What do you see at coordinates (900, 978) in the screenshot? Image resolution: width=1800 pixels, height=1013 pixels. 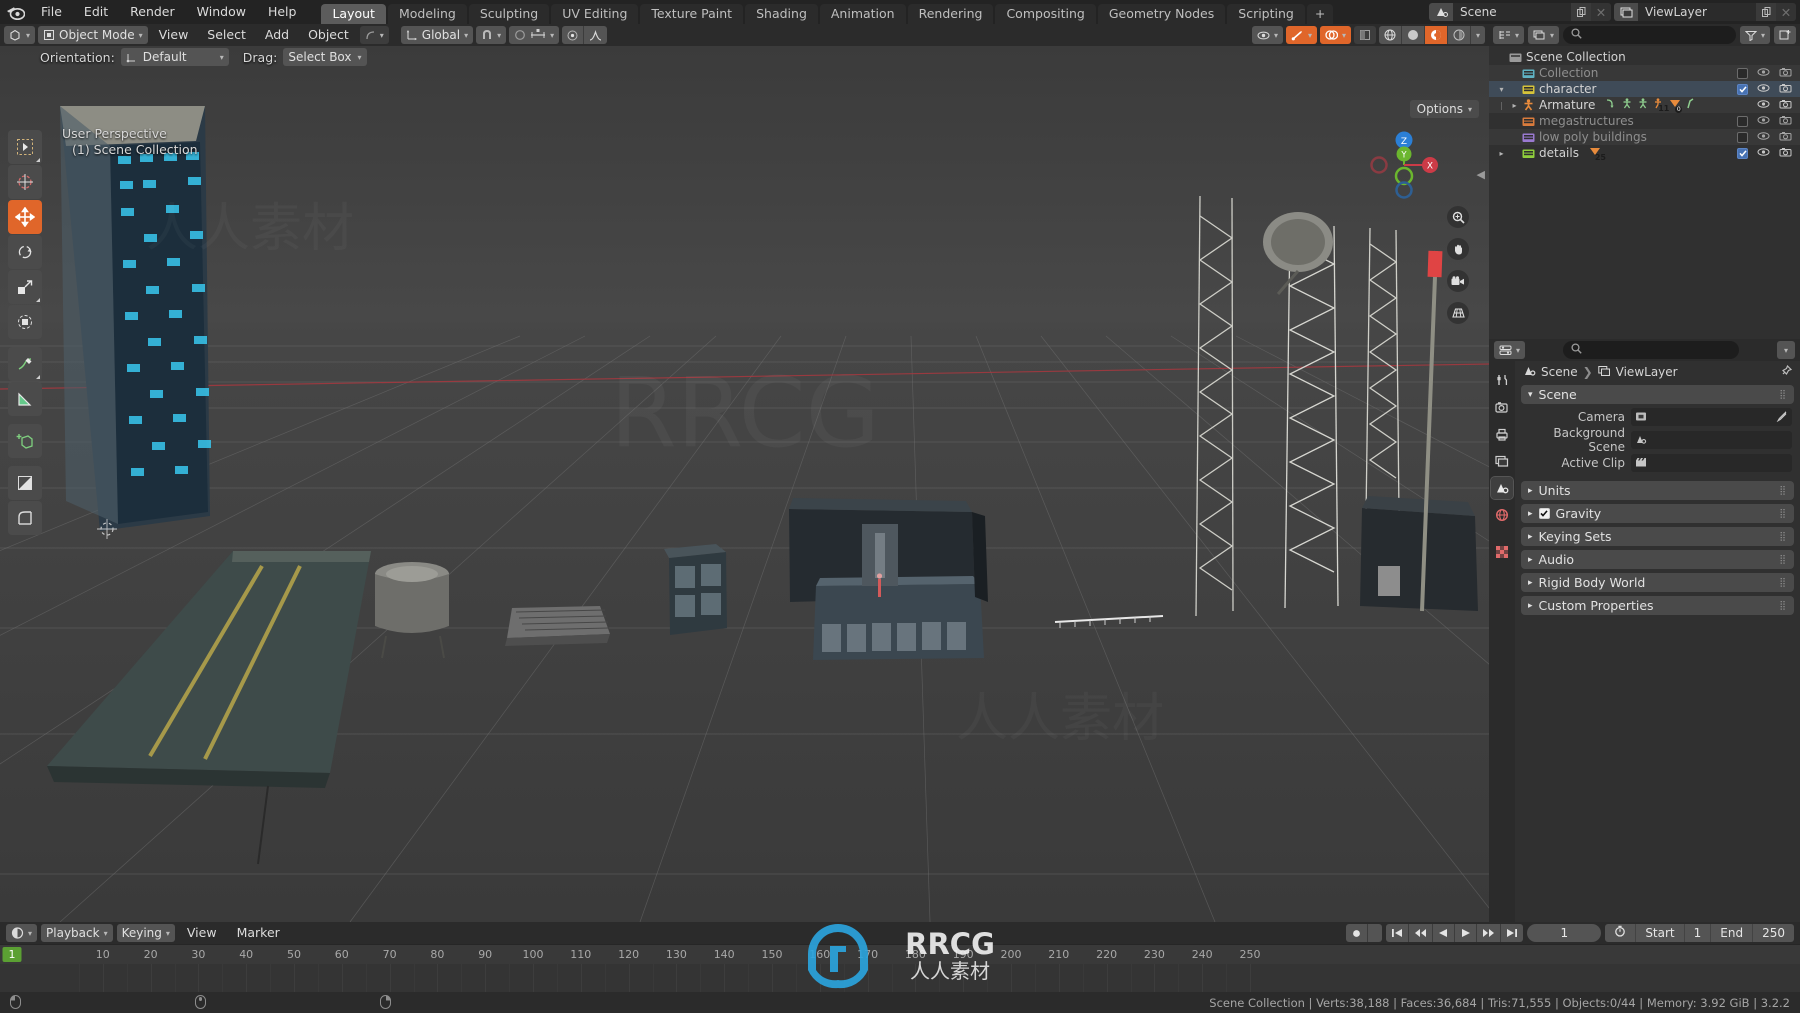 I see `timeline-track-area` at bounding box center [900, 978].